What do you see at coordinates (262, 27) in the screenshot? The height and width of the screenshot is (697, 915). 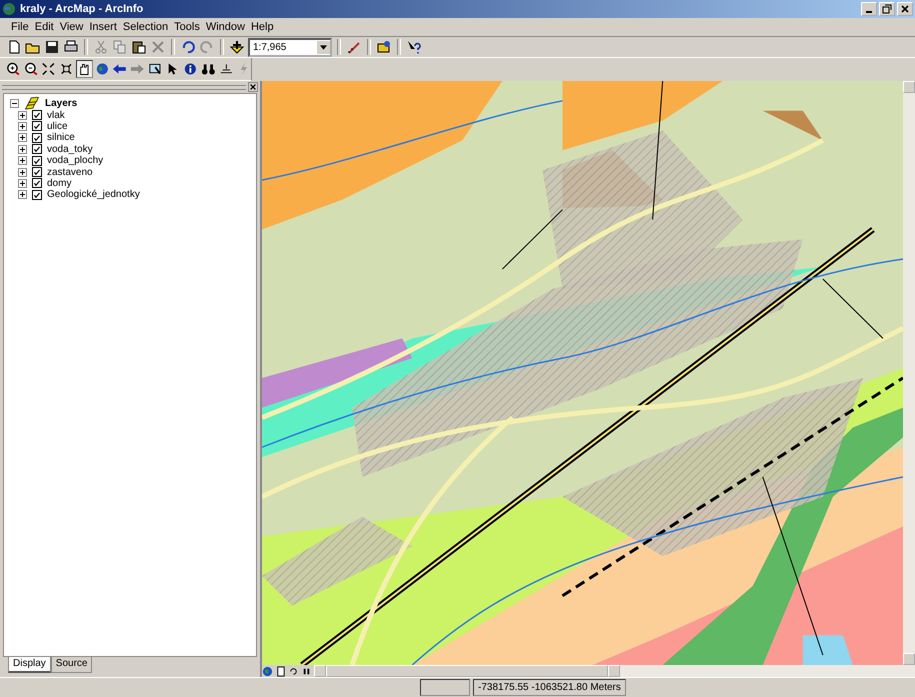 I see `menu-item: Help` at bounding box center [262, 27].